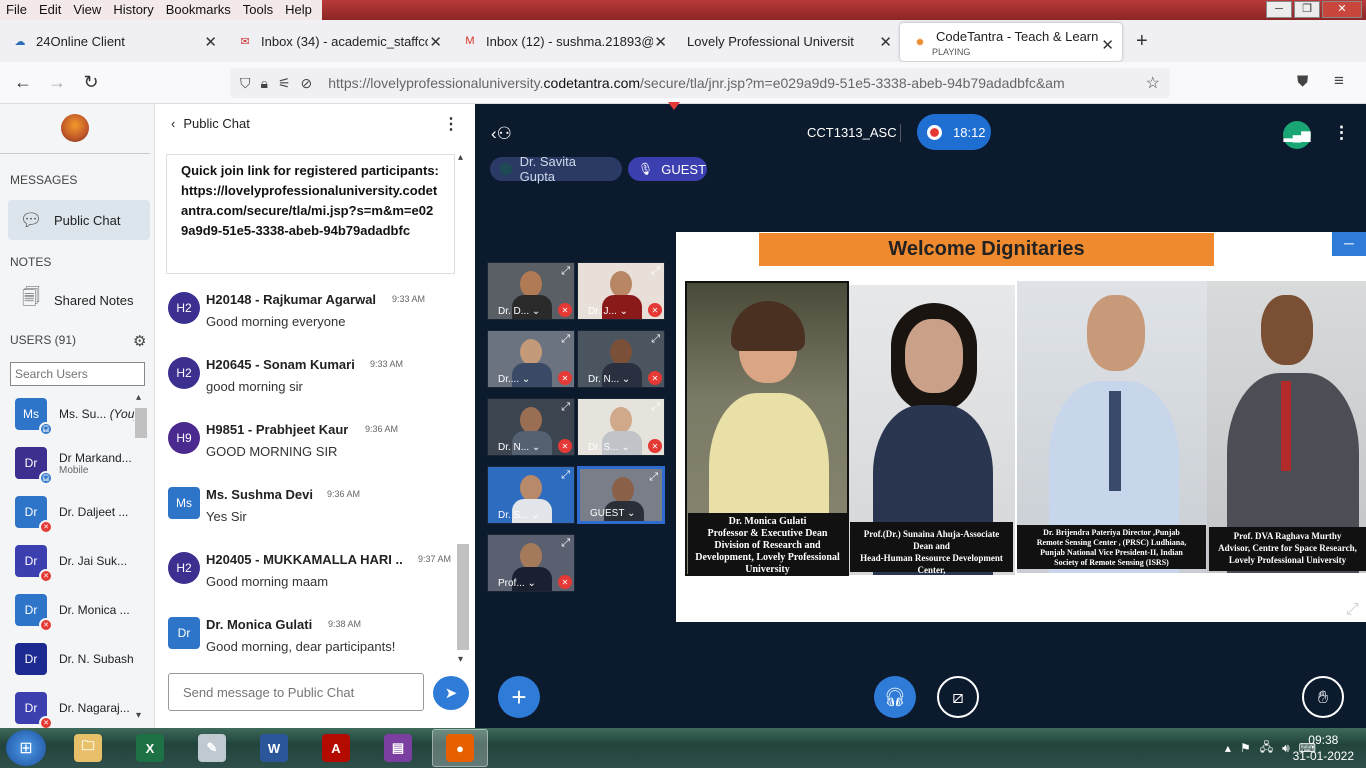 The image size is (1366, 768). Describe the element at coordinates (1342, 9) in the screenshot. I see `close-window-button: ✕` at that location.